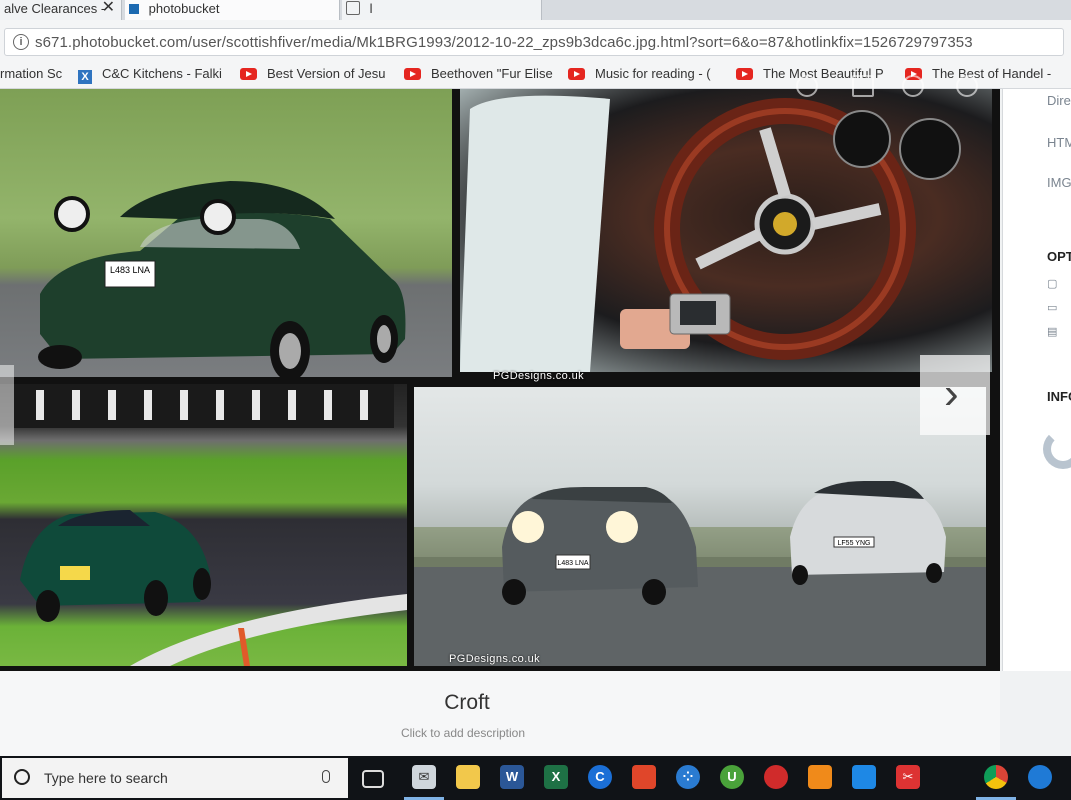 This screenshot has height=800, width=1071. Describe the element at coordinates (442, 10) in the screenshot. I see `tab-third: l` at that location.